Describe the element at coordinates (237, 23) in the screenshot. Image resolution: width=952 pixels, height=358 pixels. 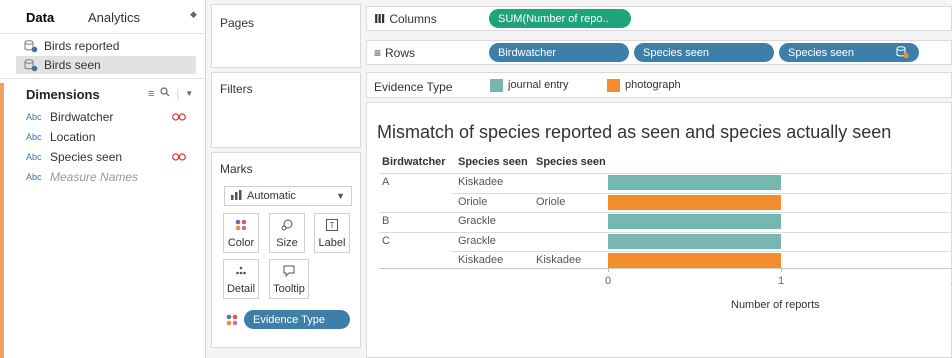
I see `pages-title: Pages` at that location.